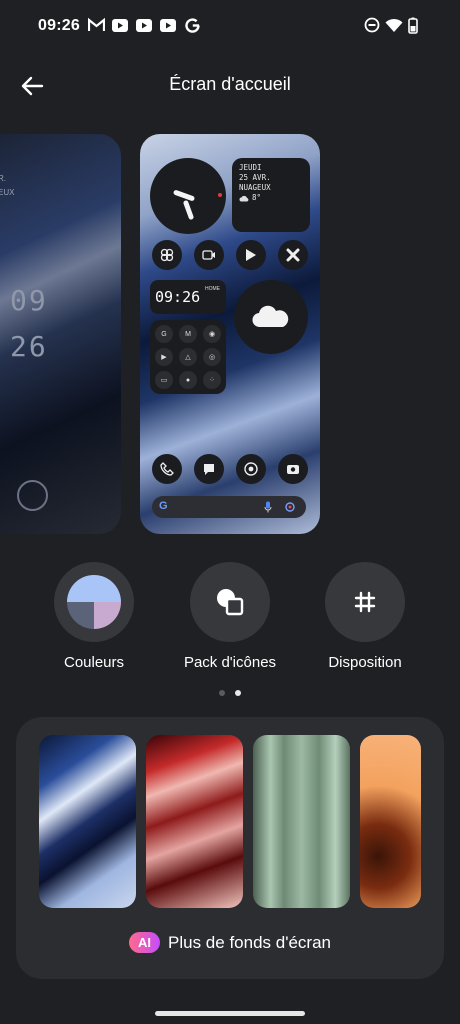 The width and height of the screenshot is (460, 1024). I want to click on pinwheel-app-icon, so click(167, 255).